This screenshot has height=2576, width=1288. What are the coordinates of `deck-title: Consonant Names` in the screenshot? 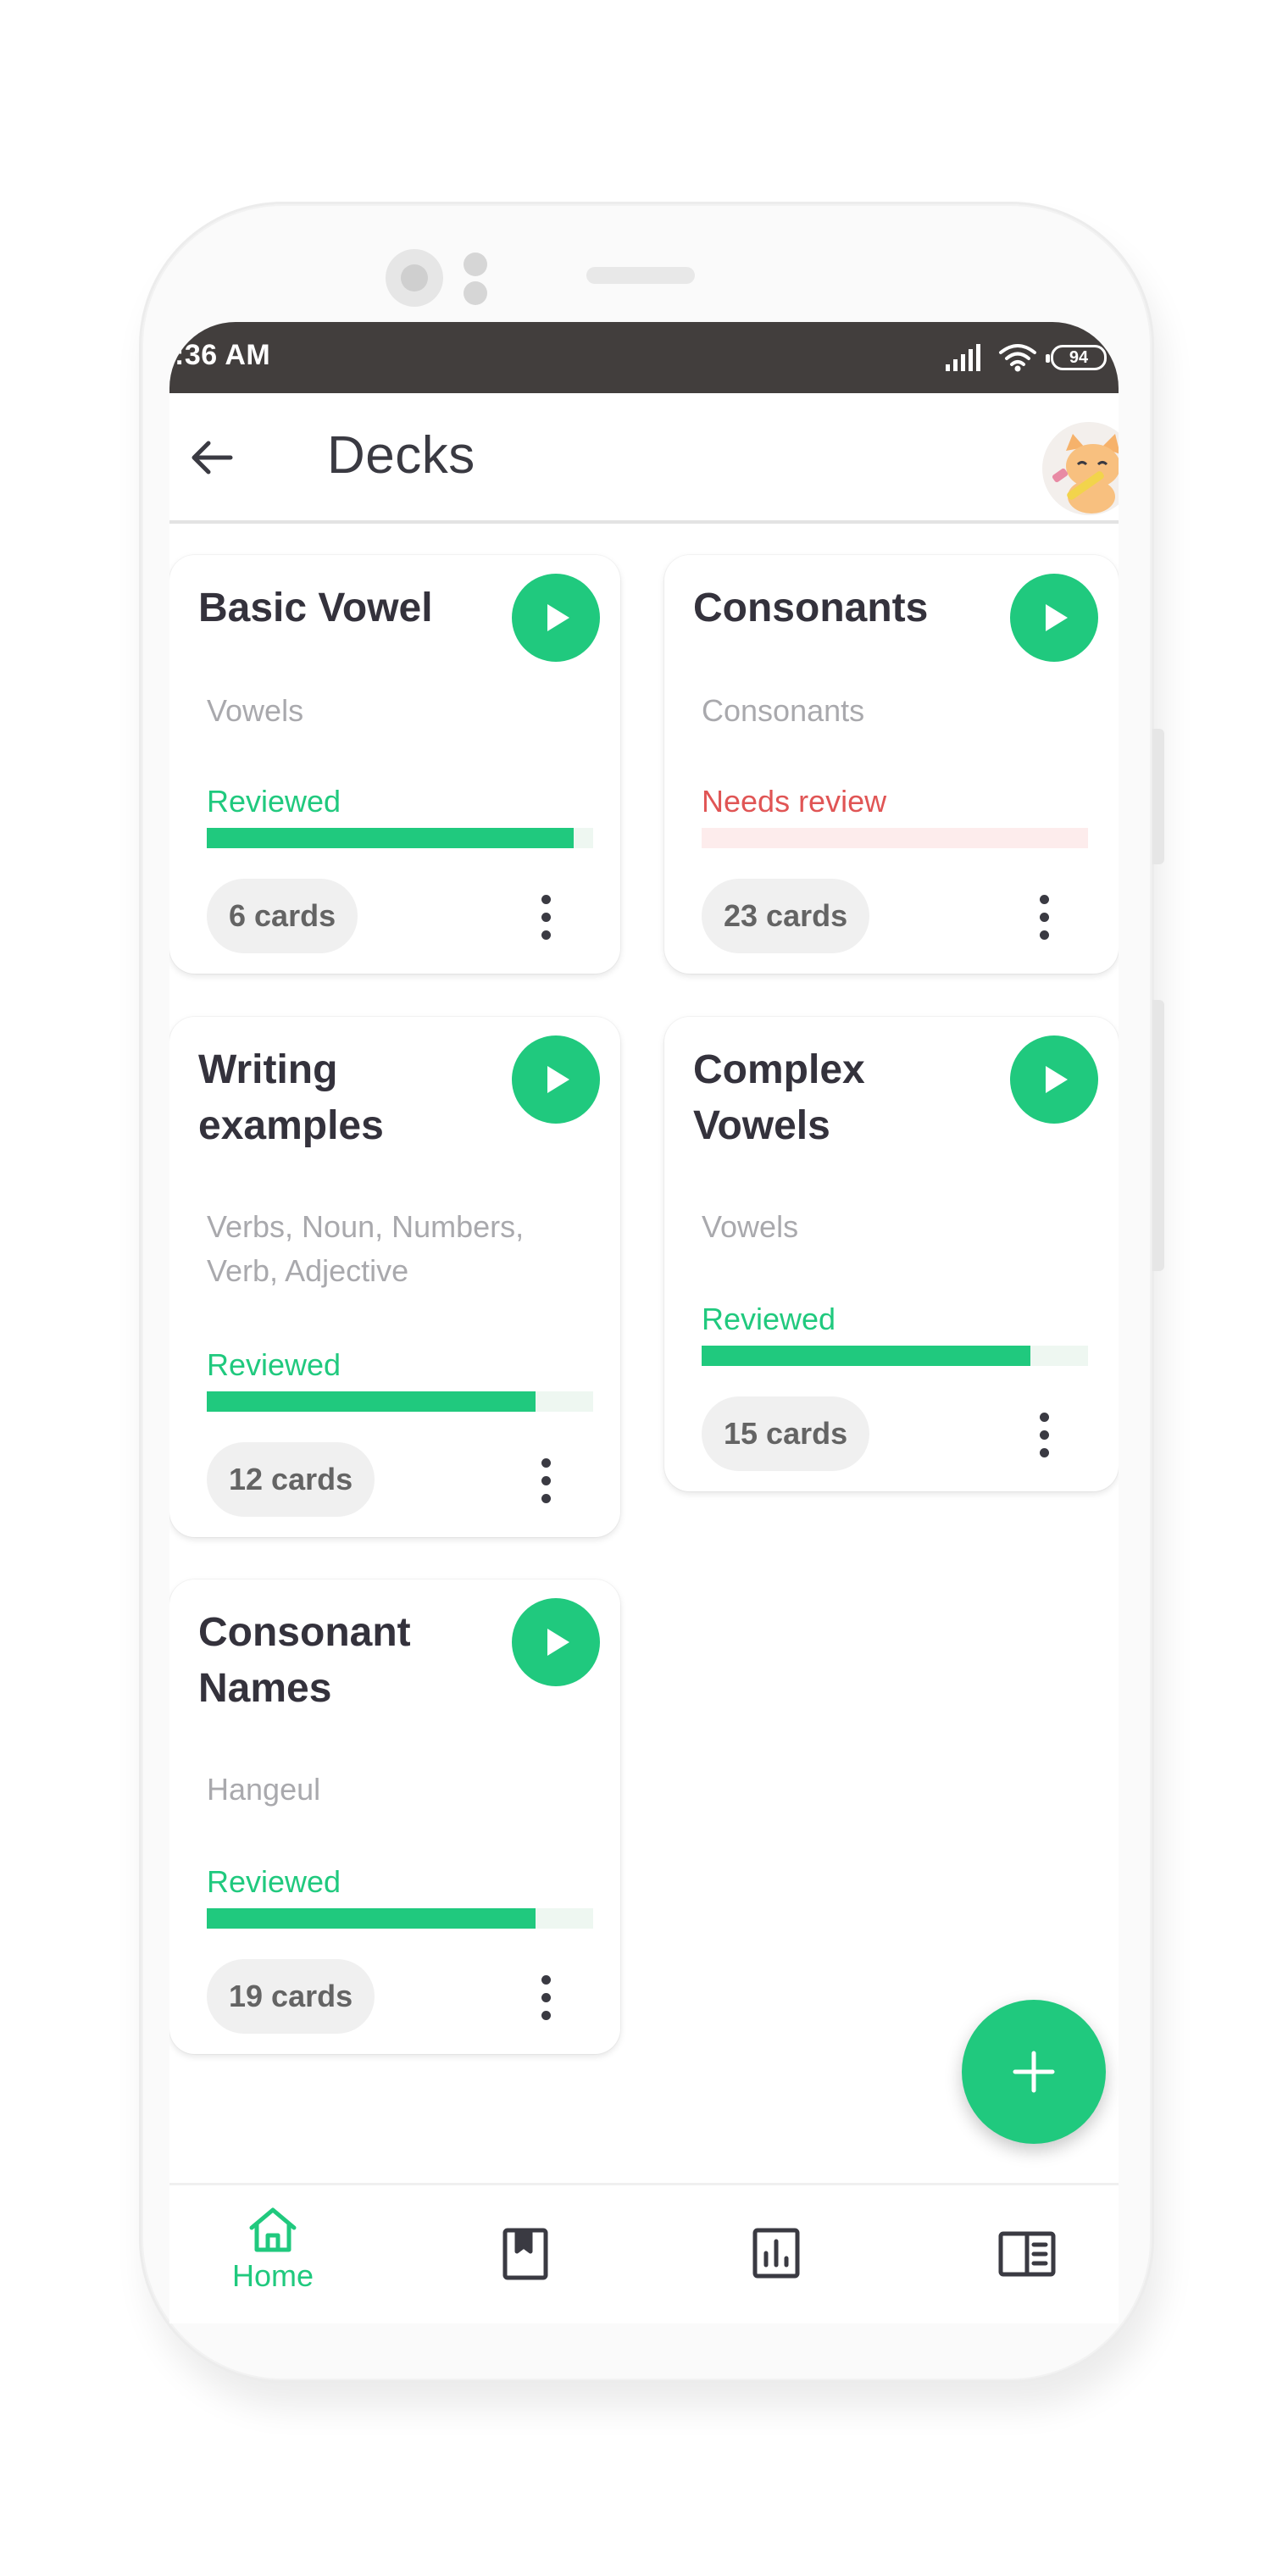 It's located at (304, 1660).